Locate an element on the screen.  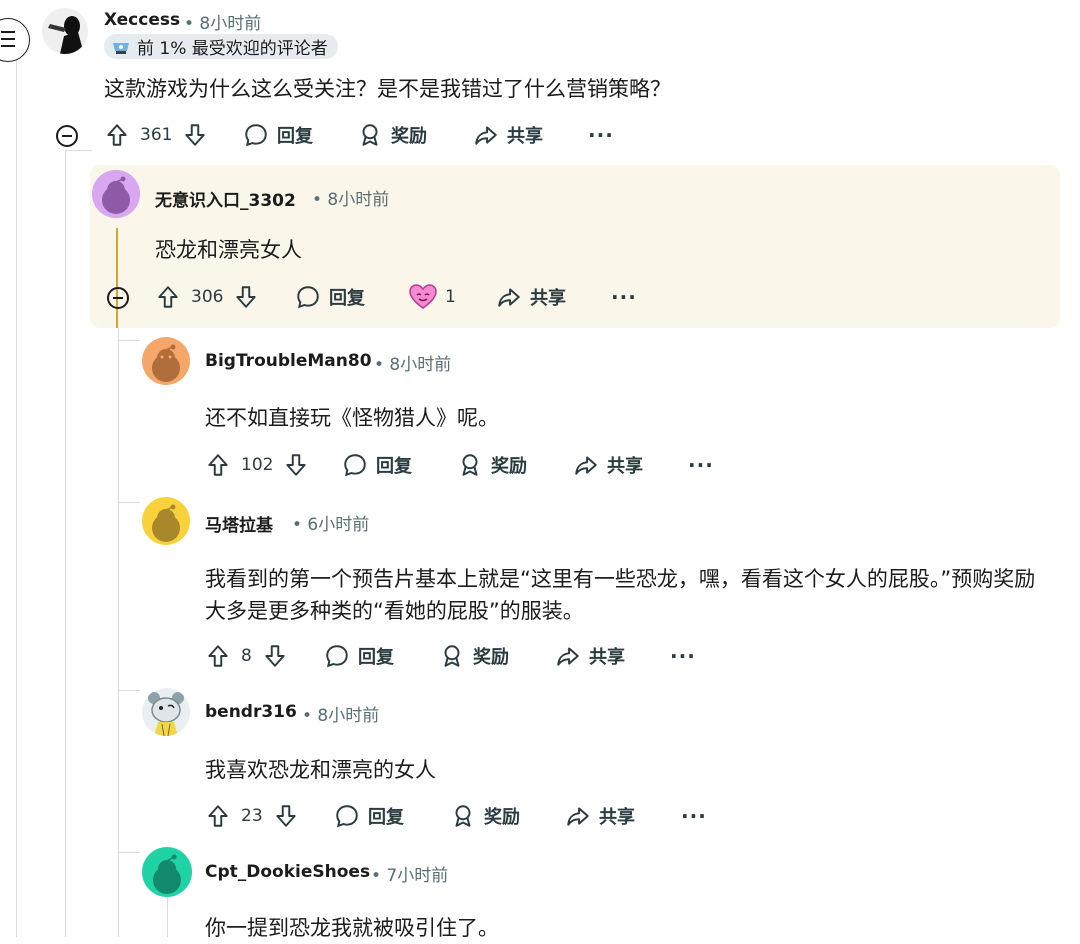
vote-bar: 306 is located at coordinates (207, 297).